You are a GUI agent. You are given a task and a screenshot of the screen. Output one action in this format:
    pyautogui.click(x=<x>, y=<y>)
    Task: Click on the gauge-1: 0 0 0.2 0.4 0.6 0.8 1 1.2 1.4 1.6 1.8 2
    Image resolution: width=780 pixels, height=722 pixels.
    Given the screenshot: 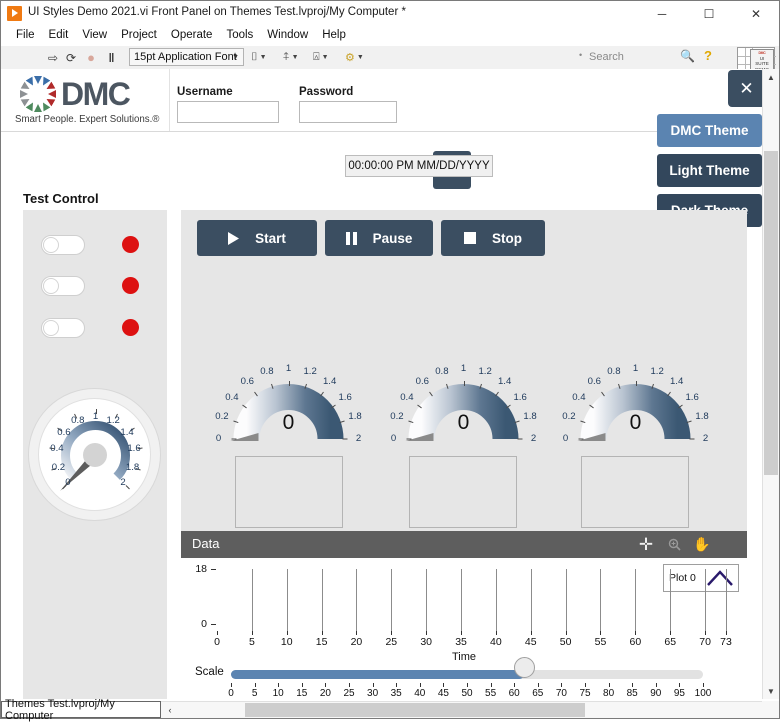 What is the action you would take?
    pyautogui.click(x=288, y=407)
    